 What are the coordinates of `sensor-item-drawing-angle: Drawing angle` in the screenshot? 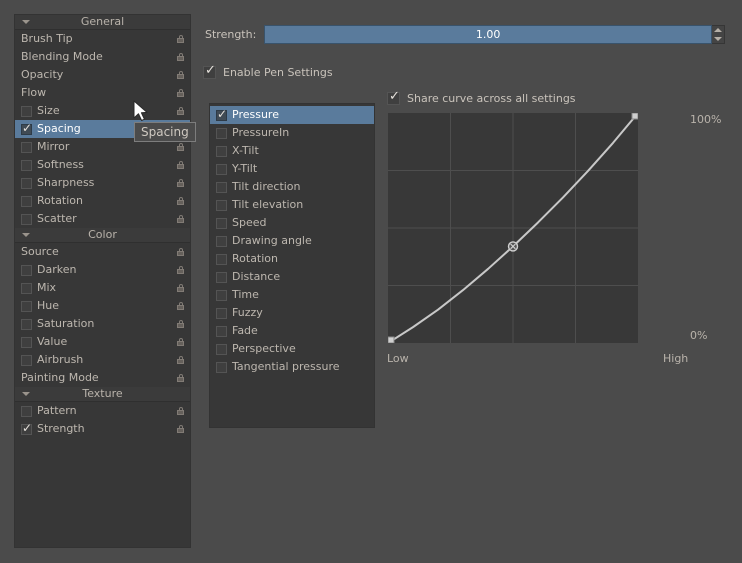 It's located at (292, 241).